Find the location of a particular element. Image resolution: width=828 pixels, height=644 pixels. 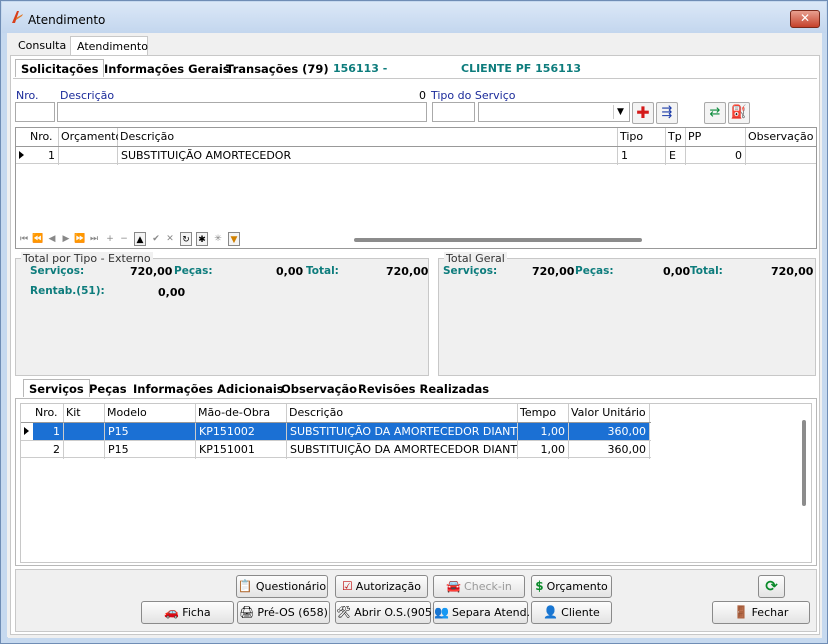

subtab-informacoes-gerais: Informações Gerais is located at coordinates (167, 69).